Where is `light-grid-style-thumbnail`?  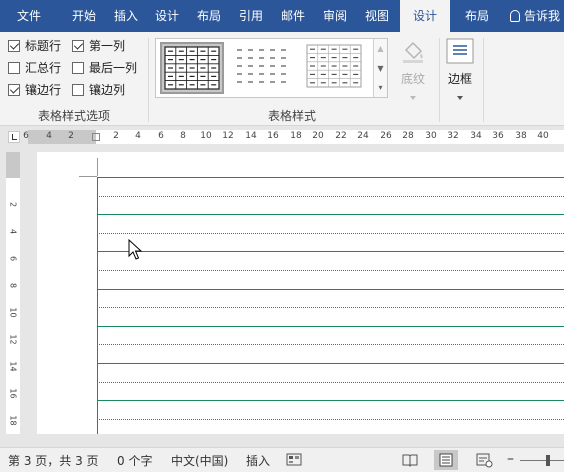 light-grid-style-thumbnail is located at coordinates (334, 66).